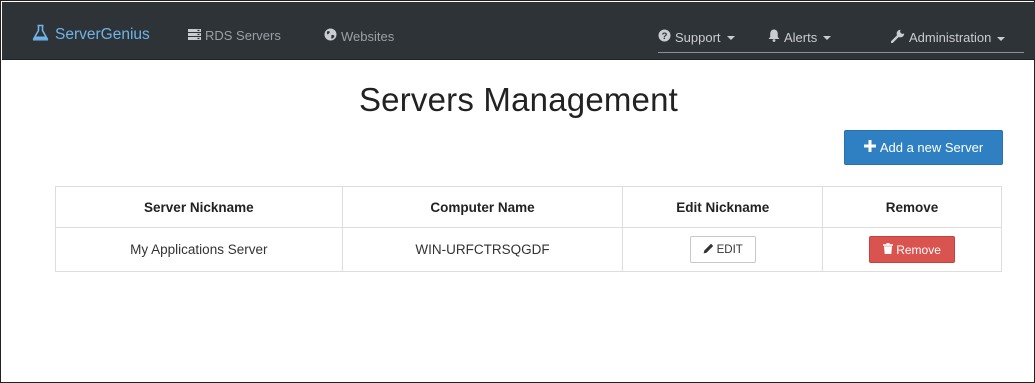 The width and height of the screenshot is (1035, 383). I want to click on add-server-button: Add a new Server, so click(923, 147).